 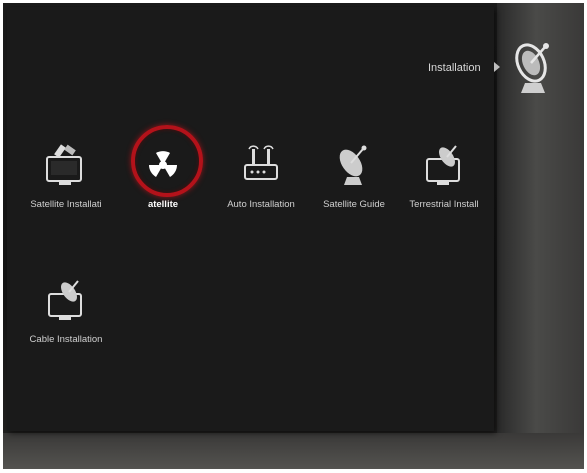 What do you see at coordinates (66, 204) in the screenshot?
I see `menu-item-label: Satellite Installati` at bounding box center [66, 204].